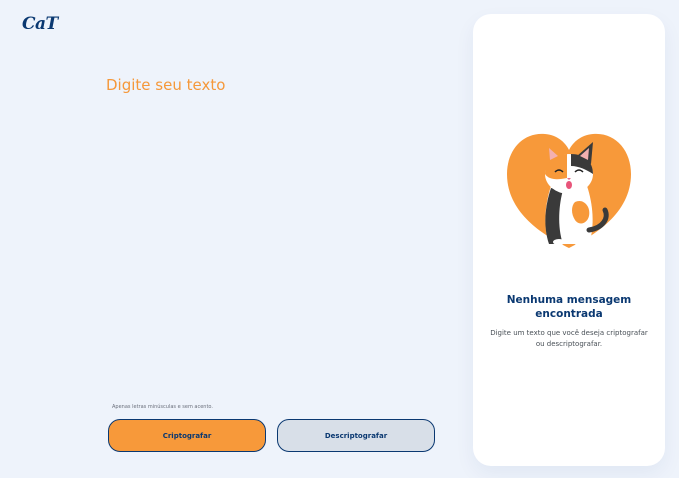 The image size is (679, 478). What do you see at coordinates (40, 24) in the screenshot?
I see `app-logo: CaT` at bounding box center [40, 24].